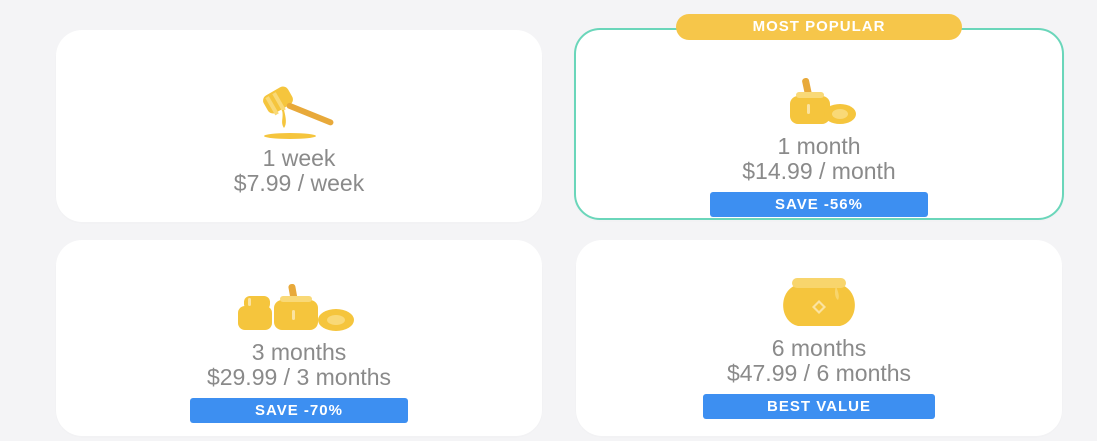  I want to click on save-badge: SAVE -56%, so click(819, 204).